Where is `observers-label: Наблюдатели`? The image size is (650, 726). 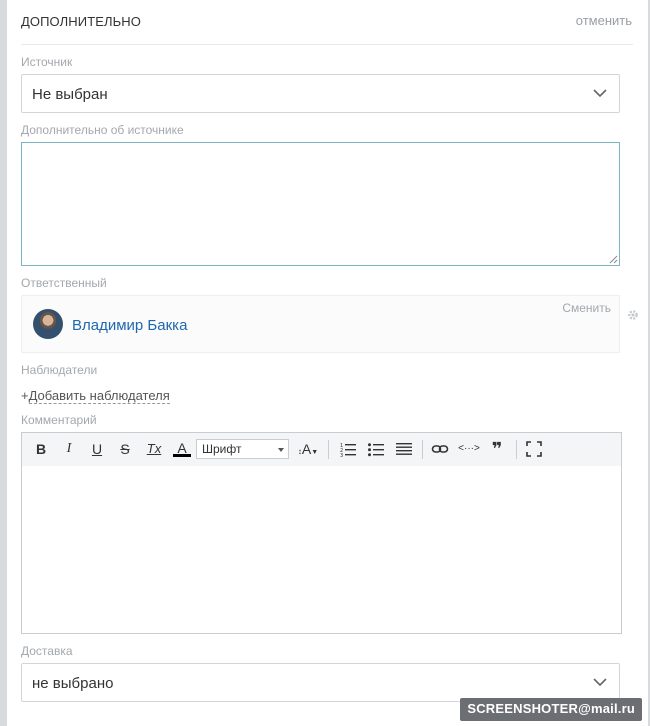
observers-label: Наблюдатели is located at coordinates (59, 370).